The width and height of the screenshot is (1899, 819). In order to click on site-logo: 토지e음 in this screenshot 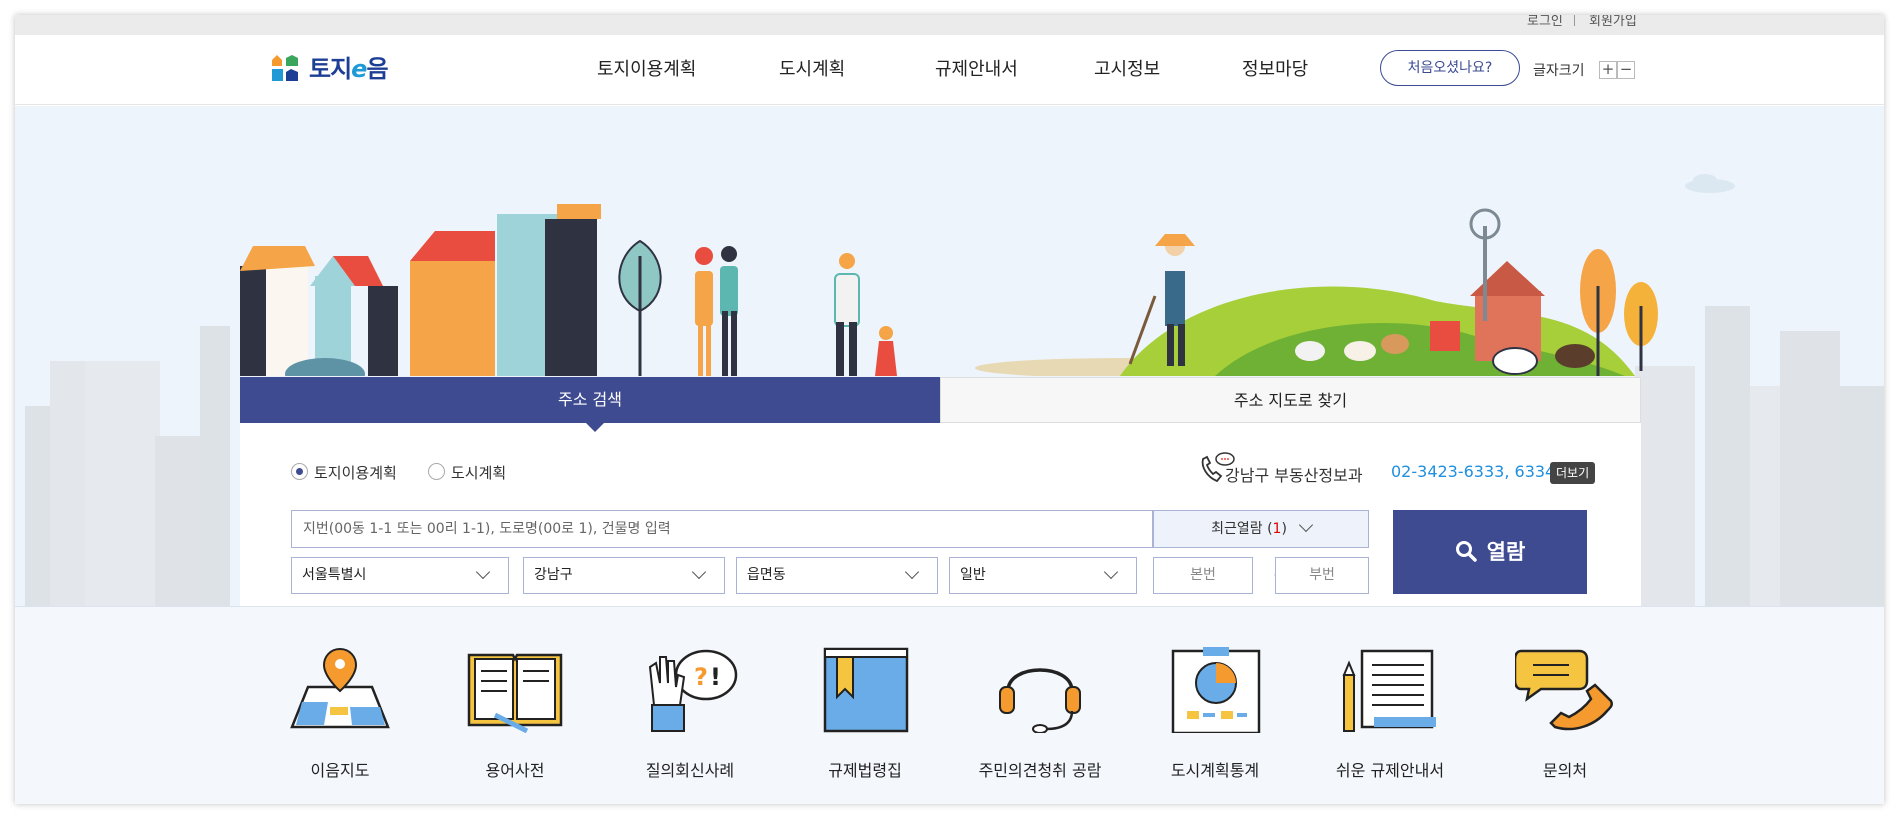, I will do `click(349, 66)`.